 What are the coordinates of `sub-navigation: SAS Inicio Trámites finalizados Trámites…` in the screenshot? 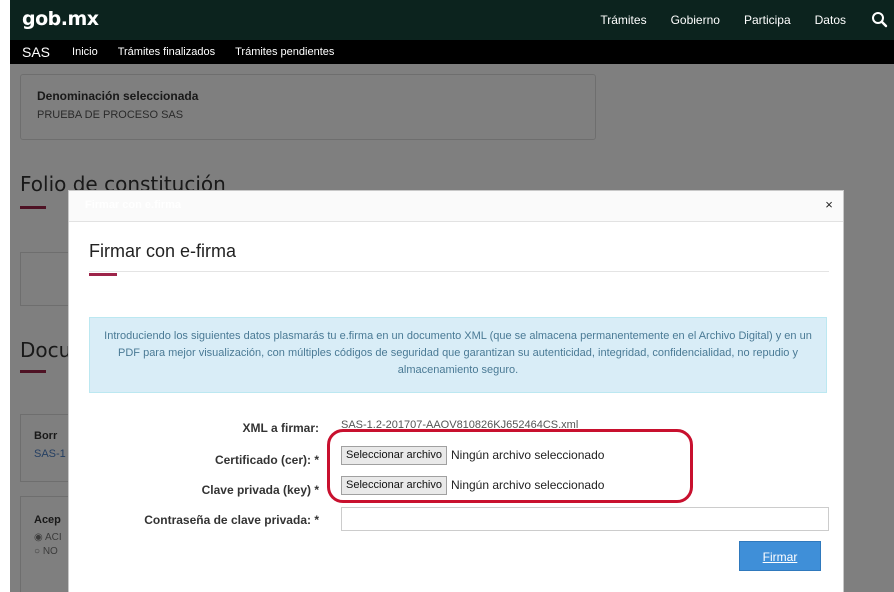 It's located at (452, 52).